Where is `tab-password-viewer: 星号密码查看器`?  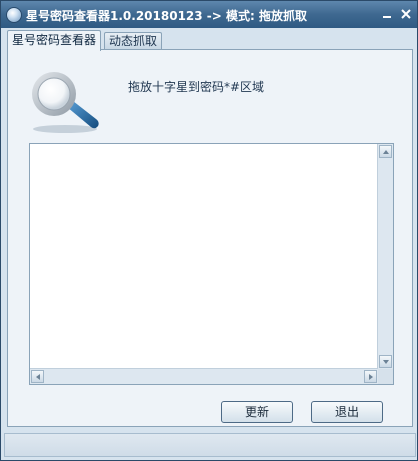
tab-password-viewer: 星号密码查看器 is located at coordinates (54, 40).